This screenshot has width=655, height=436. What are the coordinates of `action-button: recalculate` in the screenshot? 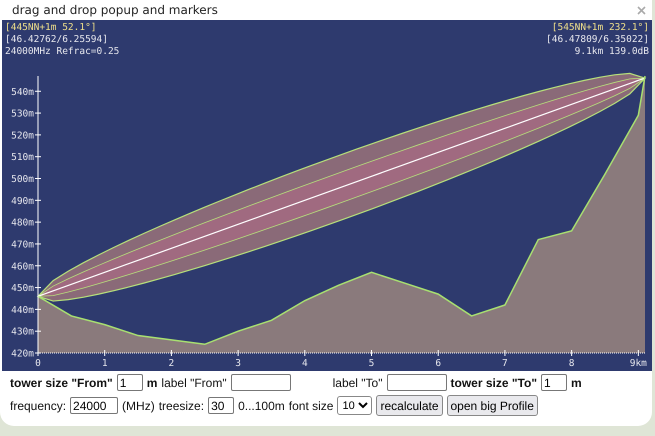 It's located at (409, 405).